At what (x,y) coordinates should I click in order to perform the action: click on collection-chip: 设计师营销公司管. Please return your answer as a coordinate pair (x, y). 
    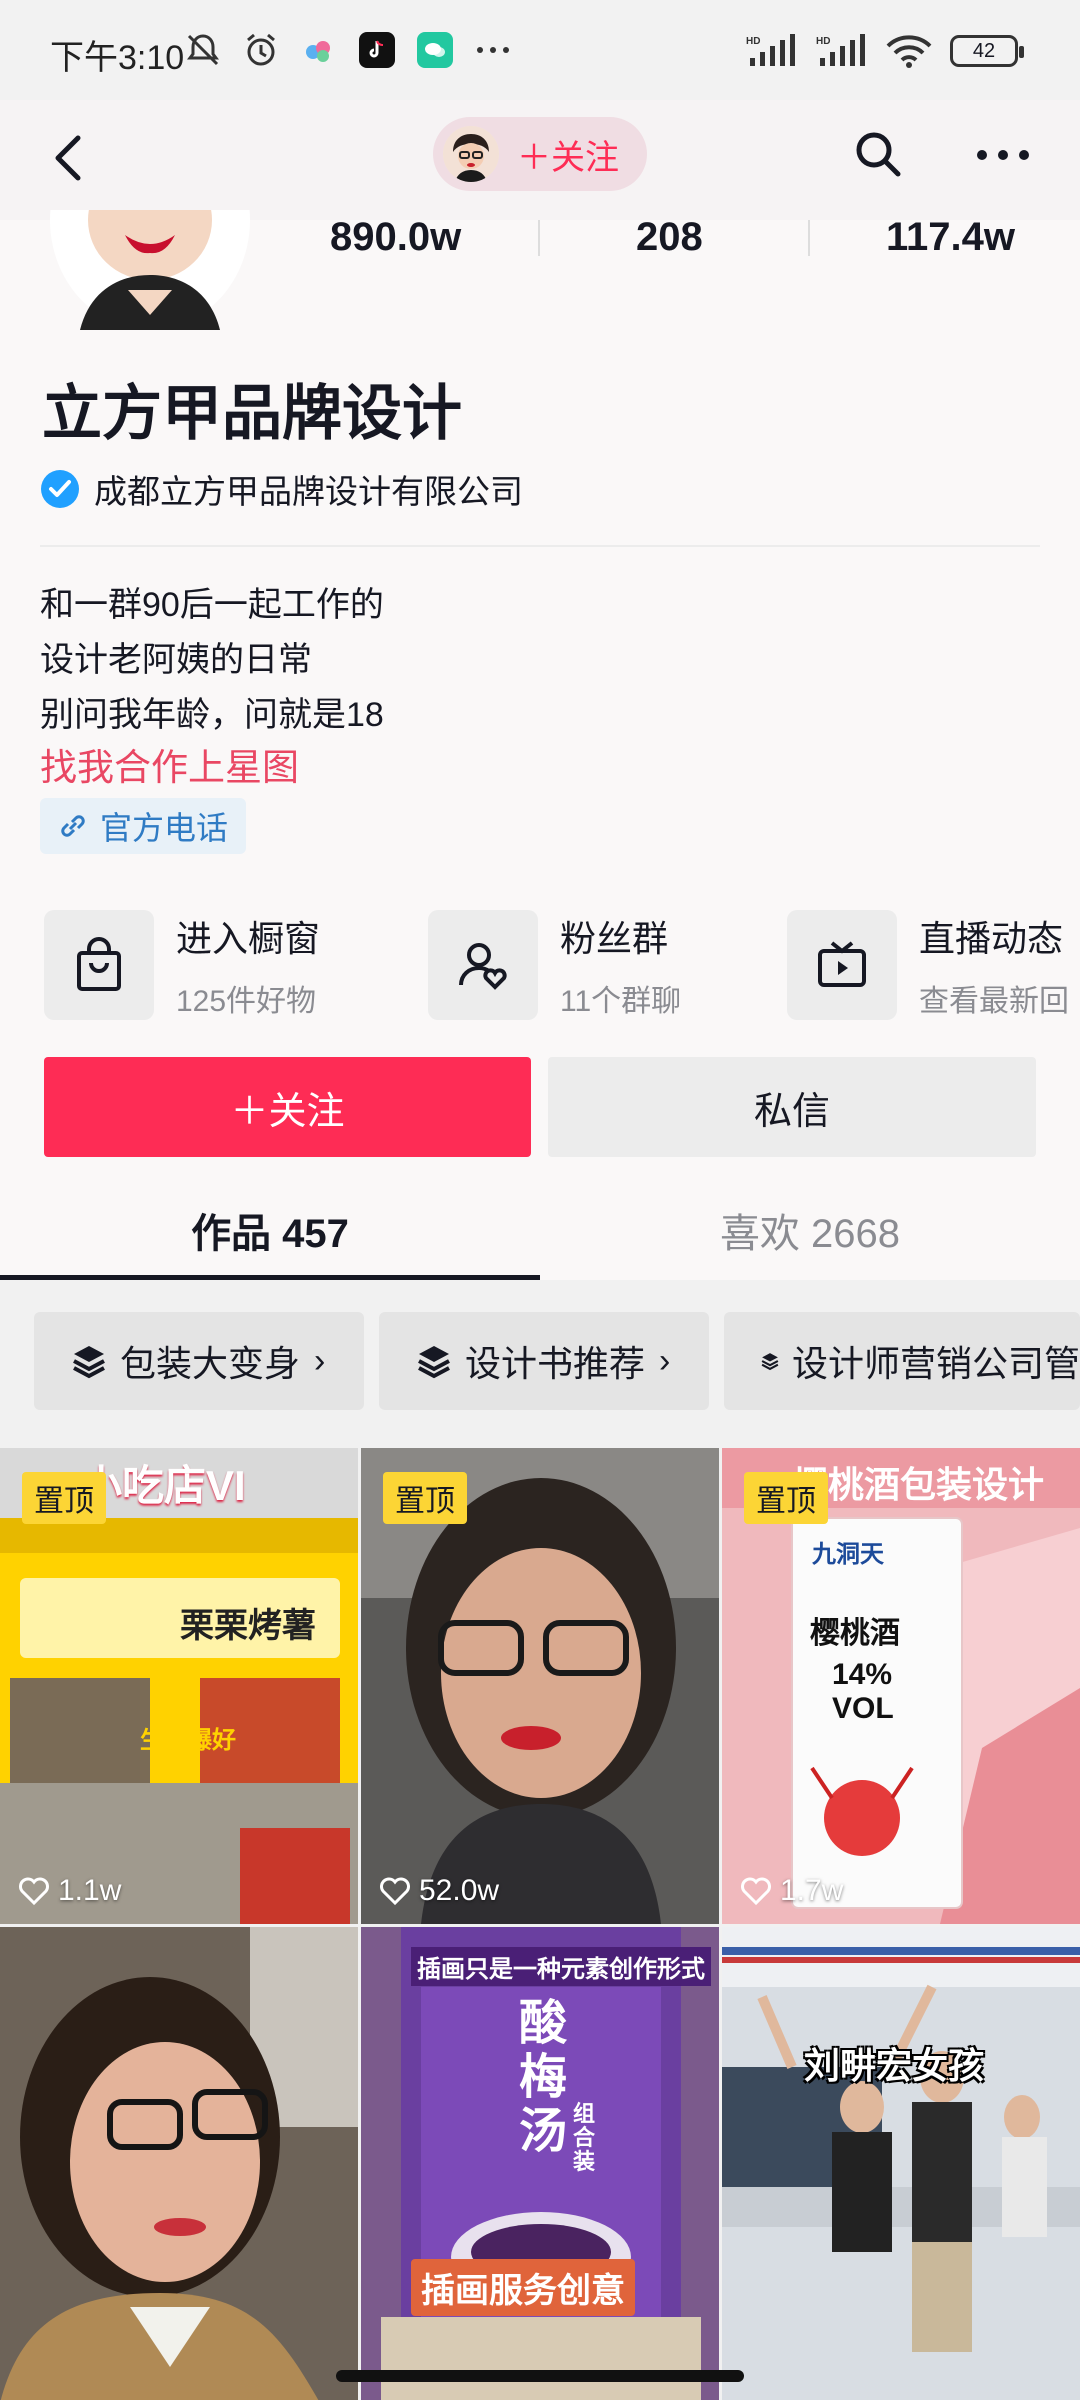
    Looking at the image, I should click on (902, 1361).